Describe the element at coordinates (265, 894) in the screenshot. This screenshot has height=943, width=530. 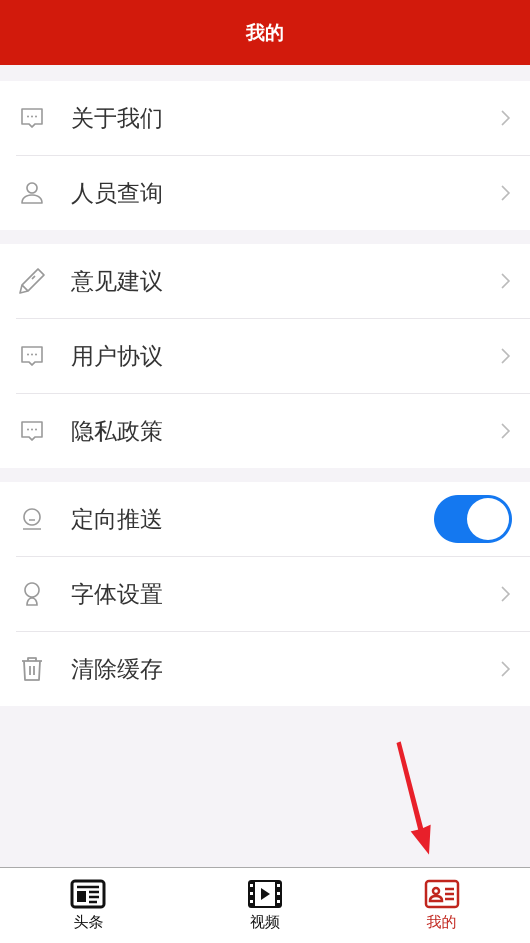
I see `film-play-icon` at that location.